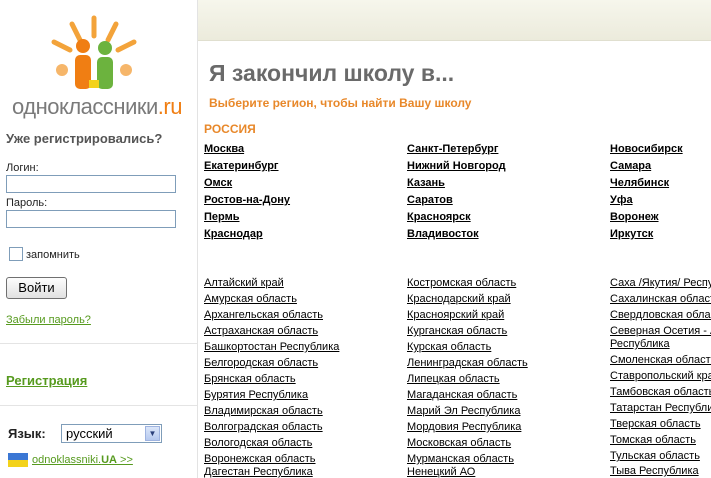 The image size is (711, 478). What do you see at coordinates (244, 283) in the screenshot?
I see `region-link: Алтайский край` at bounding box center [244, 283].